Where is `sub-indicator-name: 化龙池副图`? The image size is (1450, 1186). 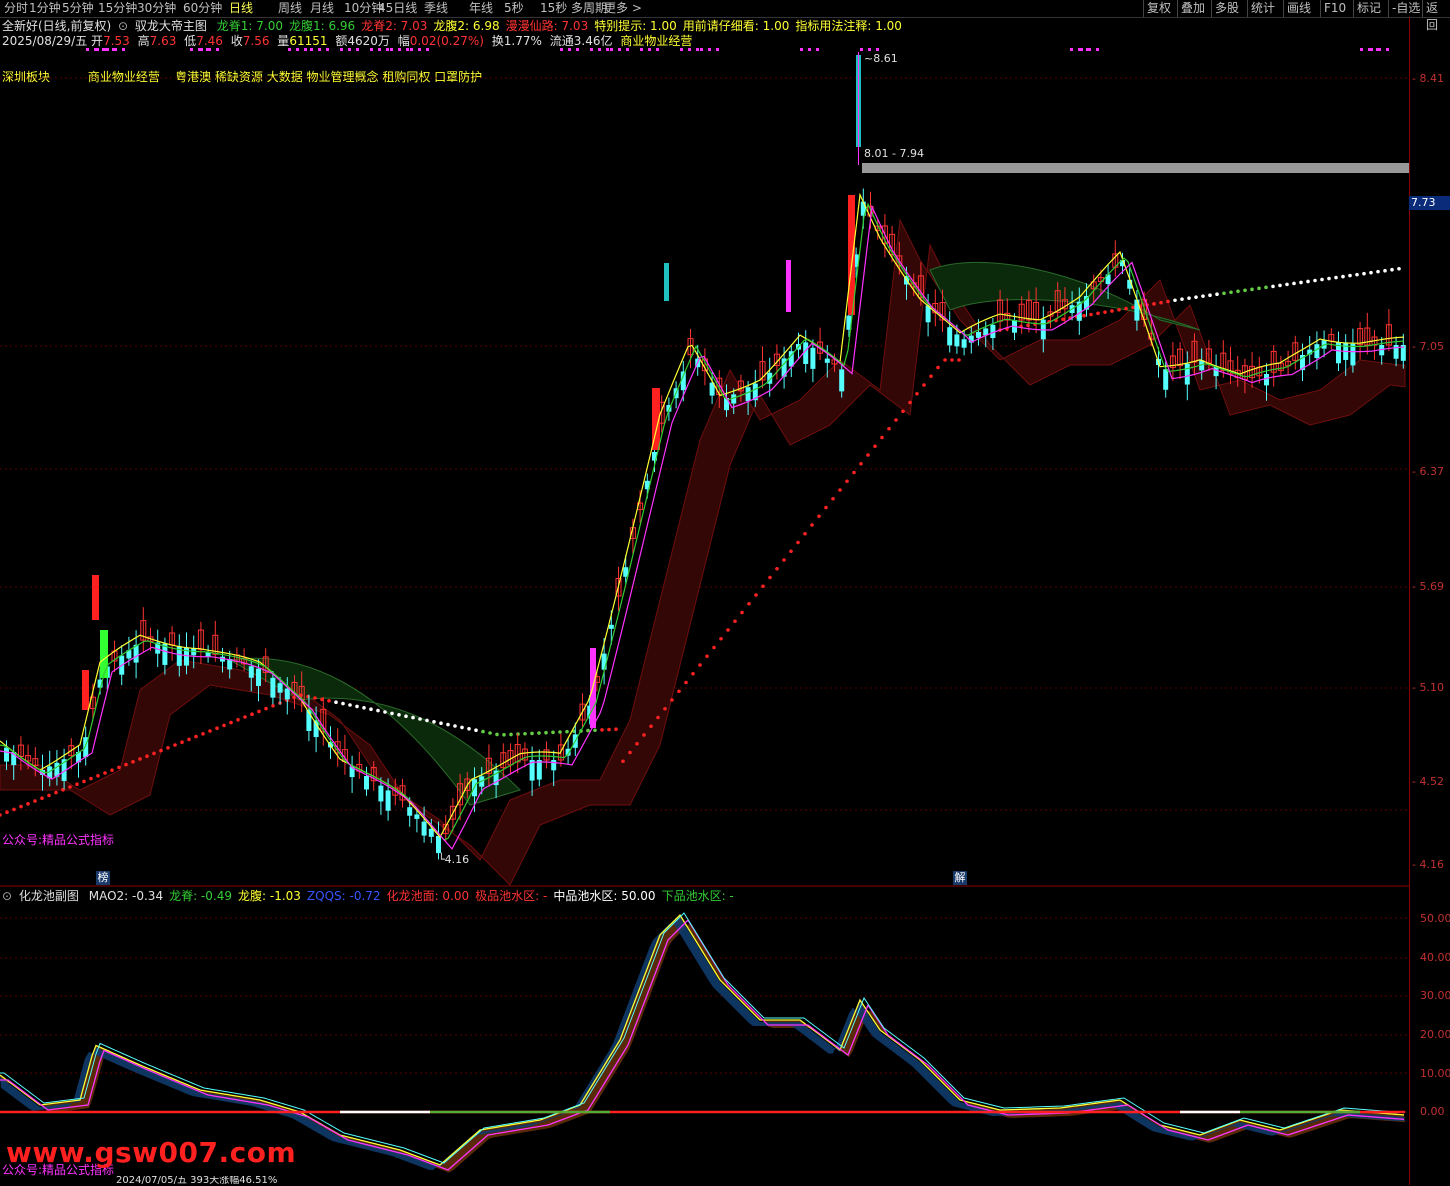
sub-indicator-name: 化龙池副图 is located at coordinates (49, 896).